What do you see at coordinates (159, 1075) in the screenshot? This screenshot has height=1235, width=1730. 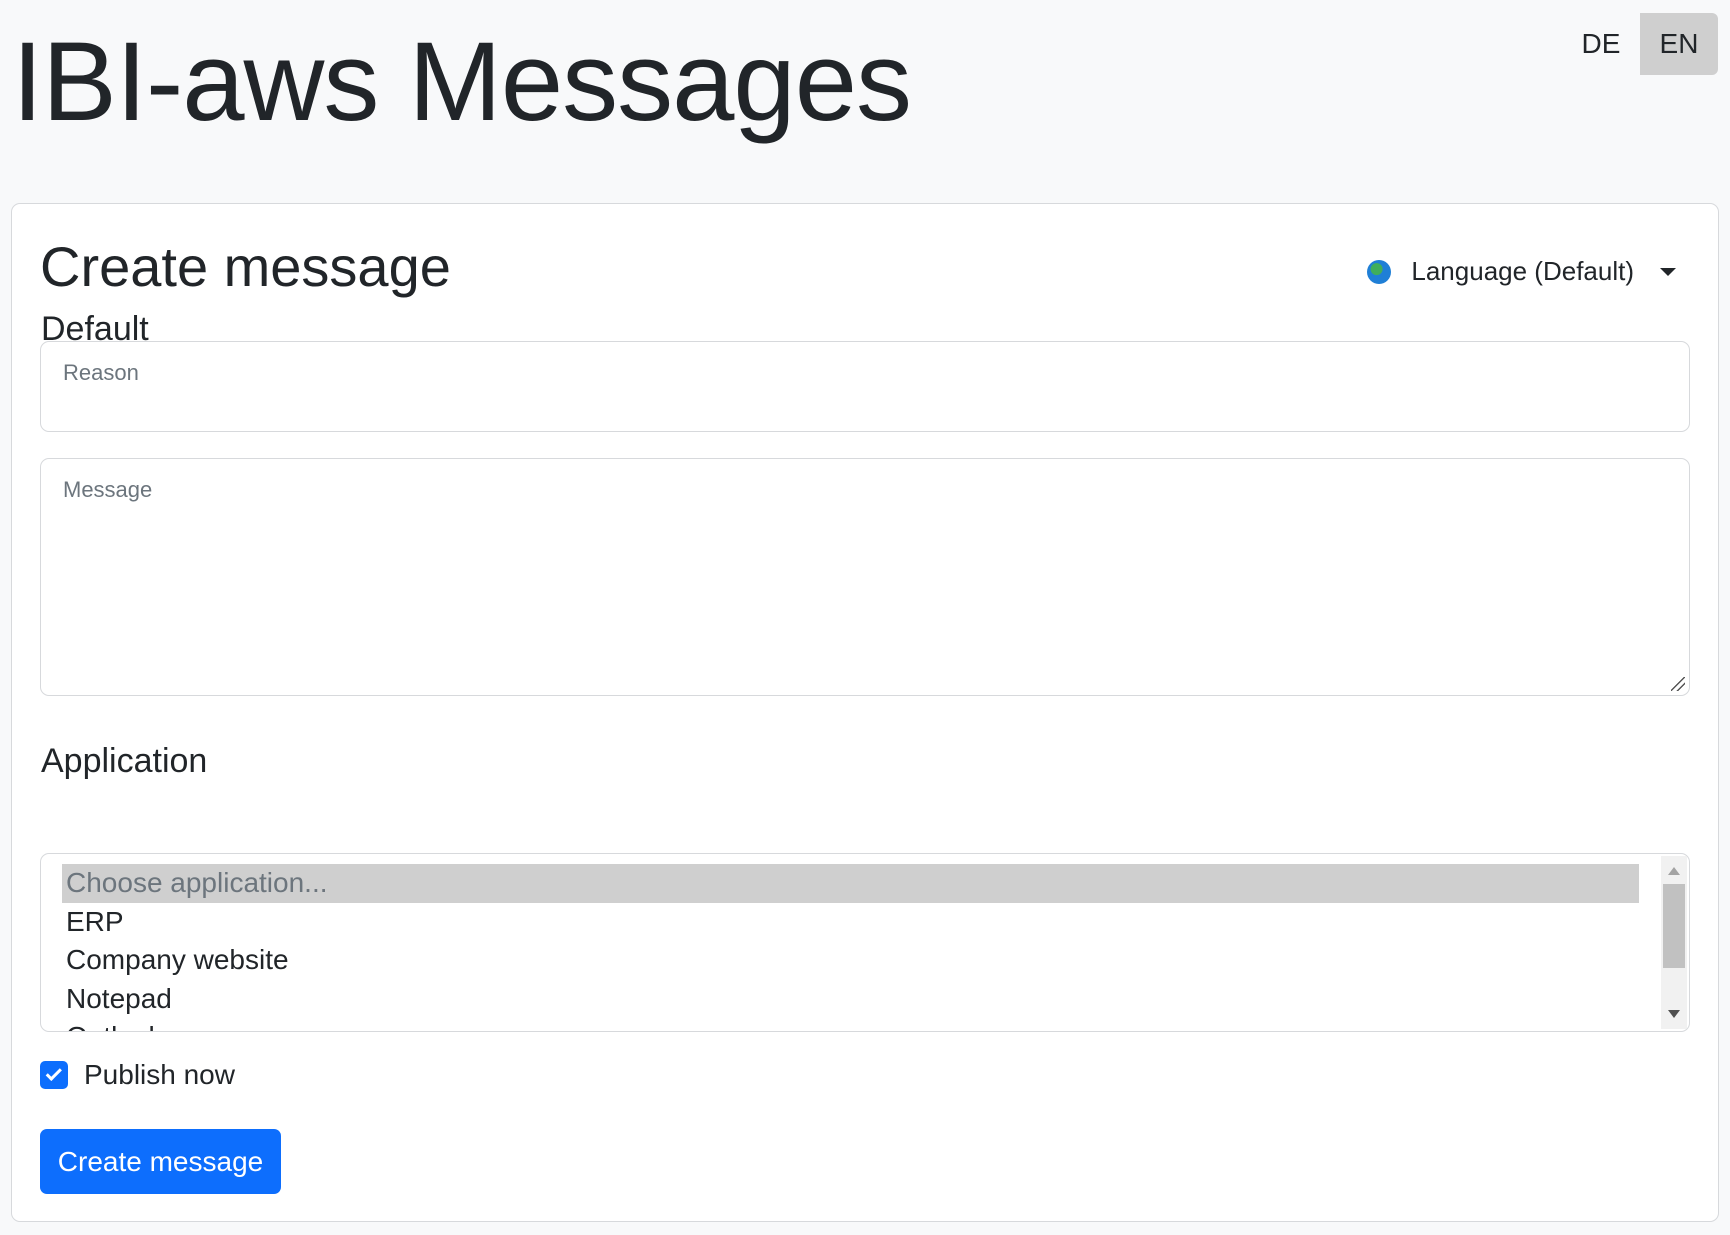 I see `publish-now-label: Publish now` at bounding box center [159, 1075].